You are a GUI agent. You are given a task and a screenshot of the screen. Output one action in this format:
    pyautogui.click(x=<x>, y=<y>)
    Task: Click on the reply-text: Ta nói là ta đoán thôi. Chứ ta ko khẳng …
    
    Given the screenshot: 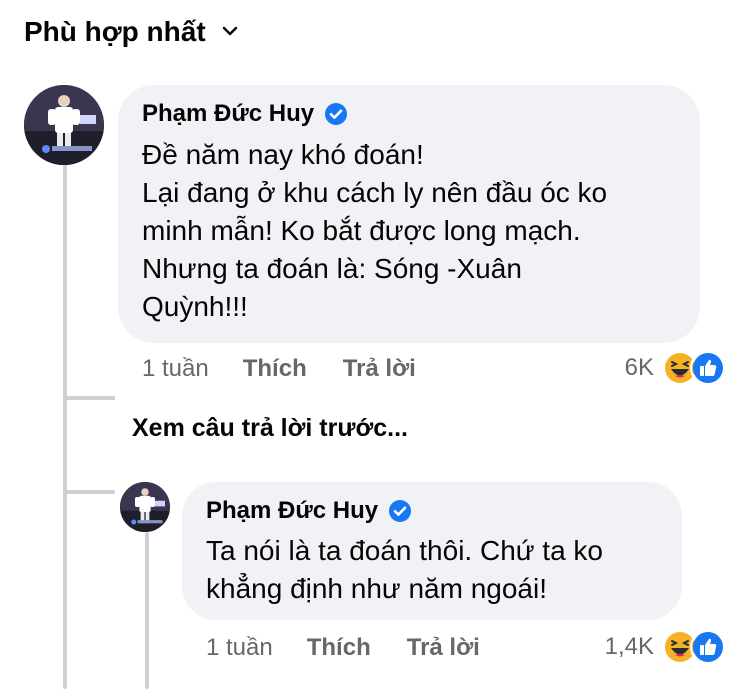 What is the action you would take?
    pyautogui.click(x=404, y=569)
    